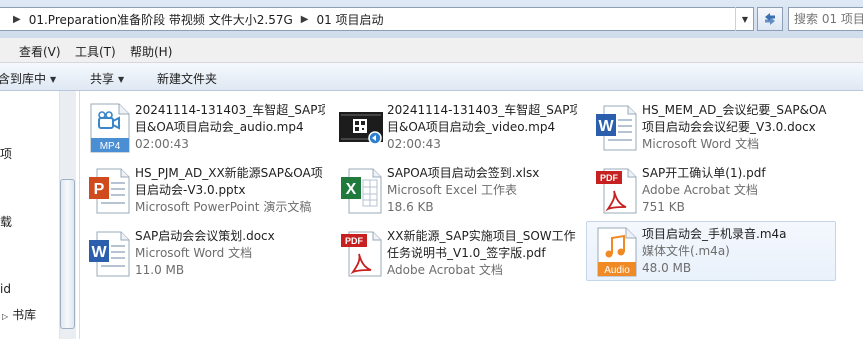 Image resolution: width=863 pixels, height=339 pixels. I want to click on file-name: HS_MEM_AD_会议纪要_SAP&OA, so click(734, 110).